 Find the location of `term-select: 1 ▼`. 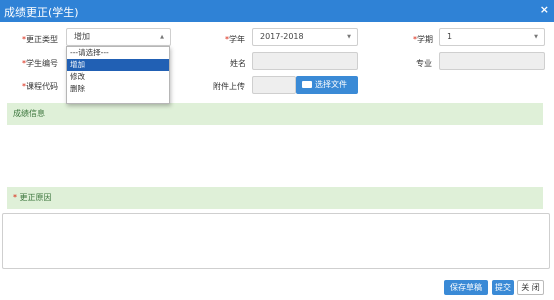

term-select: 1 ▼ is located at coordinates (492, 37).